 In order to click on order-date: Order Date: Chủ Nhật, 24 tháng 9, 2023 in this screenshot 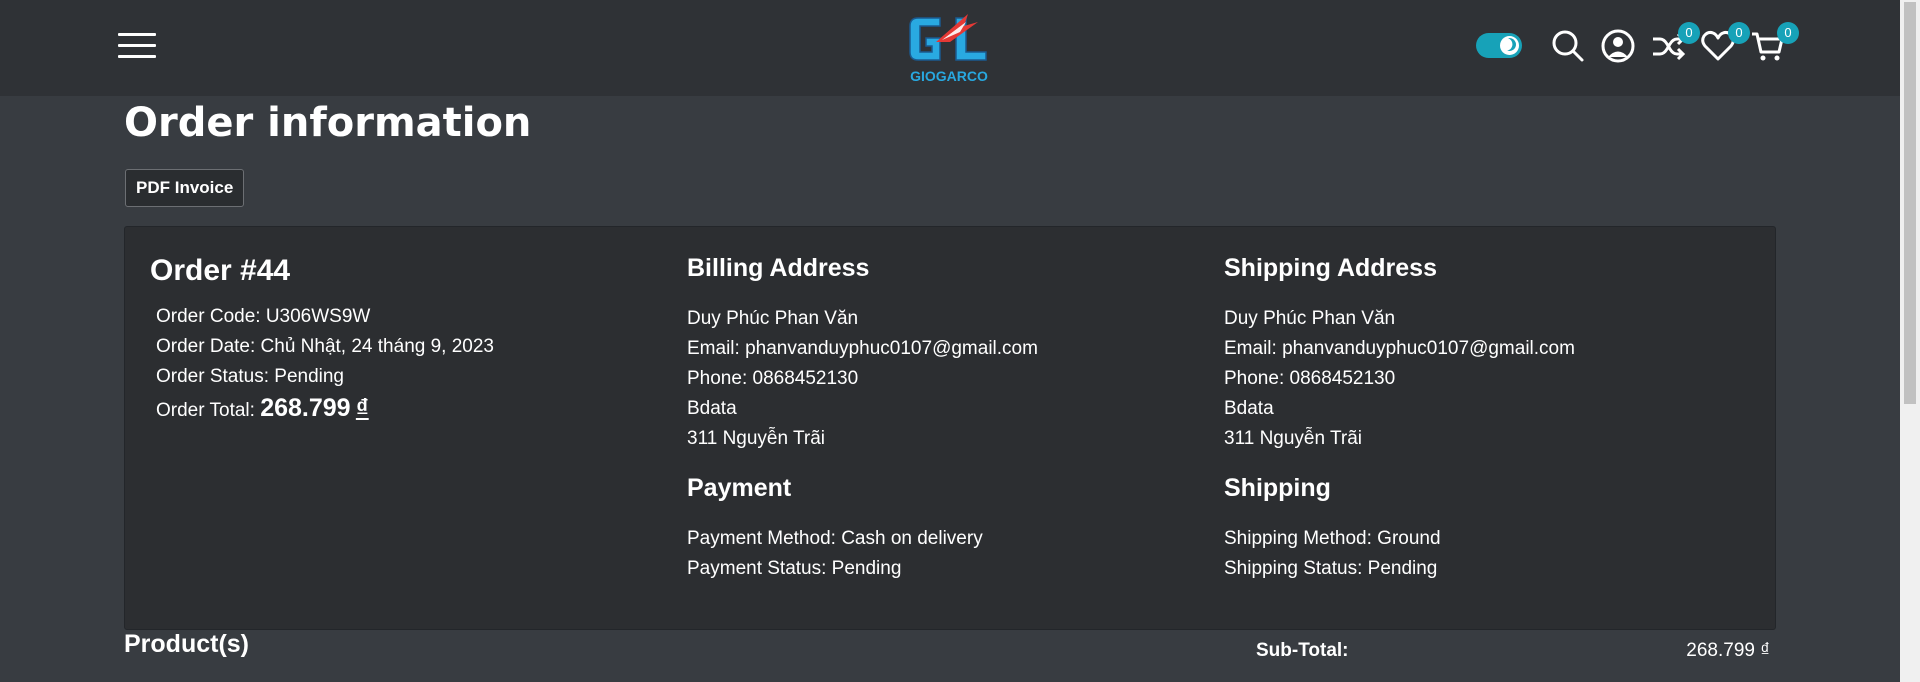, I will do `click(325, 346)`.